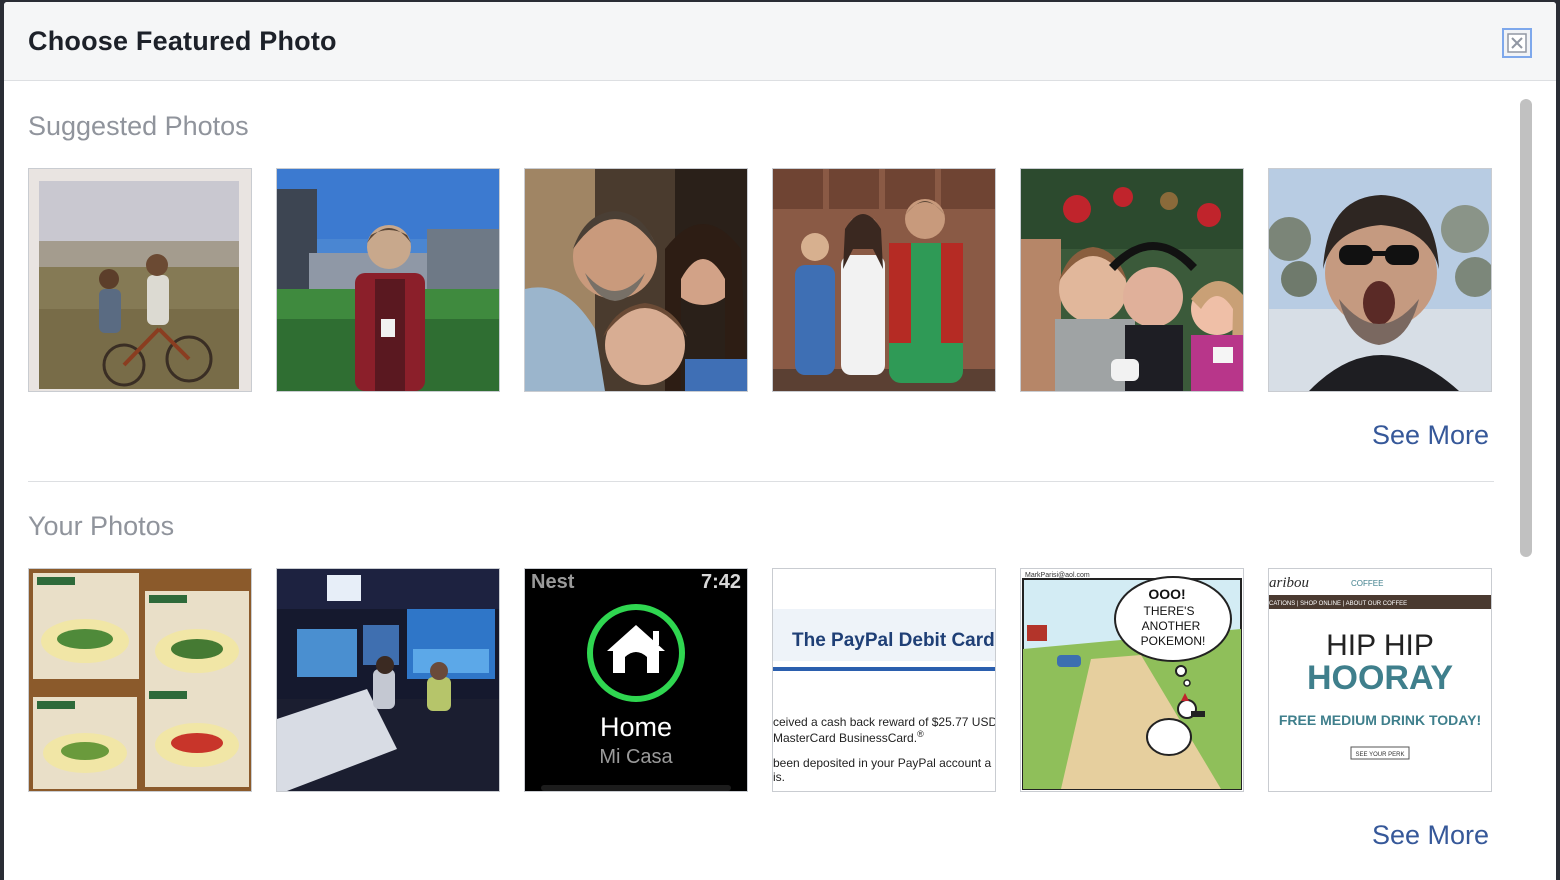  Describe the element at coordinates (1430, 435) in the screenshot. I see `suggested-see-more-link: See More` at that location.